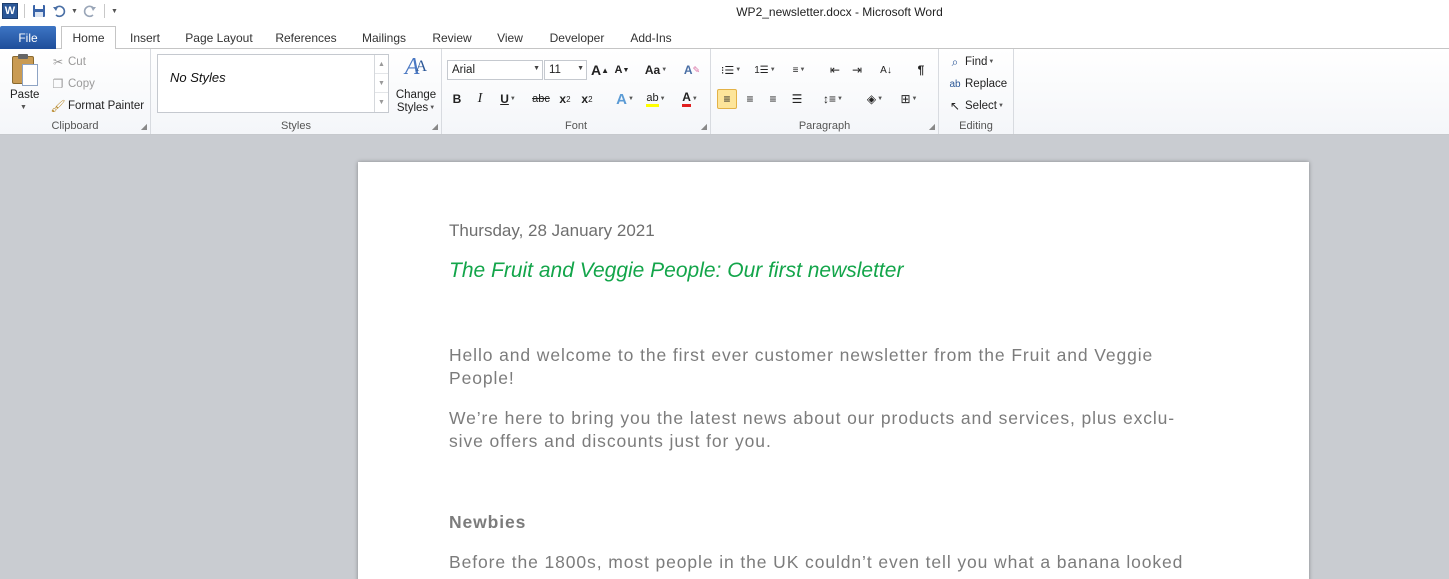 The height and width of the screenshot is (579, 1449). What do you see at coordinates (381, 64) in the screenshot?
I see `gallery-up-icon: ▲` at bounding box center [381, 64].